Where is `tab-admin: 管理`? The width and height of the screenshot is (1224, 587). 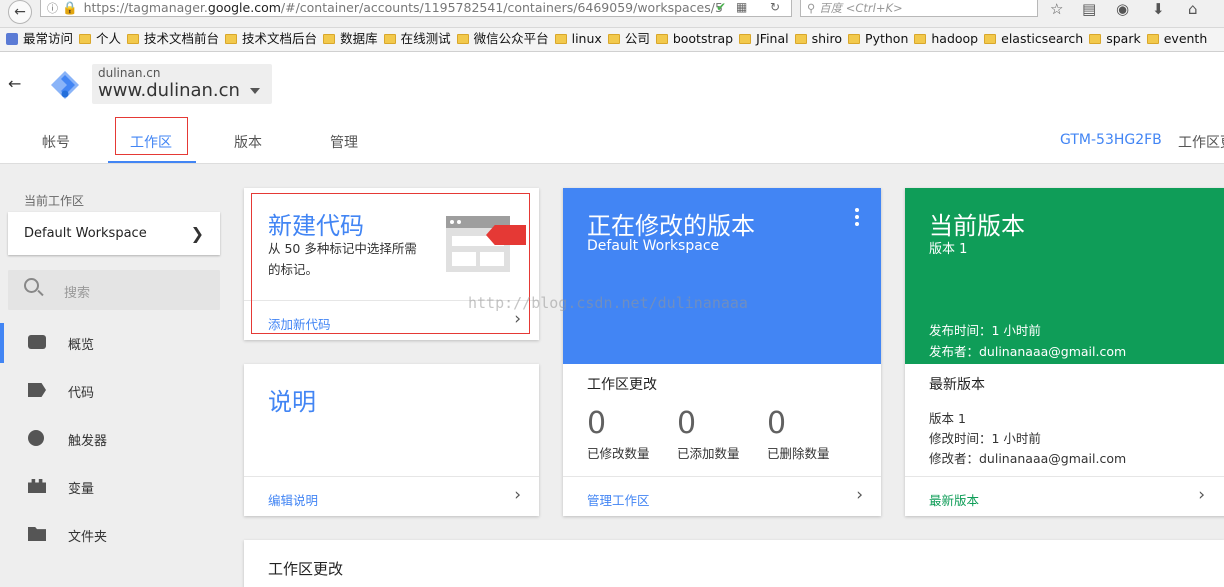
tab-admin: 管理 is located at coordinates (344, 142).